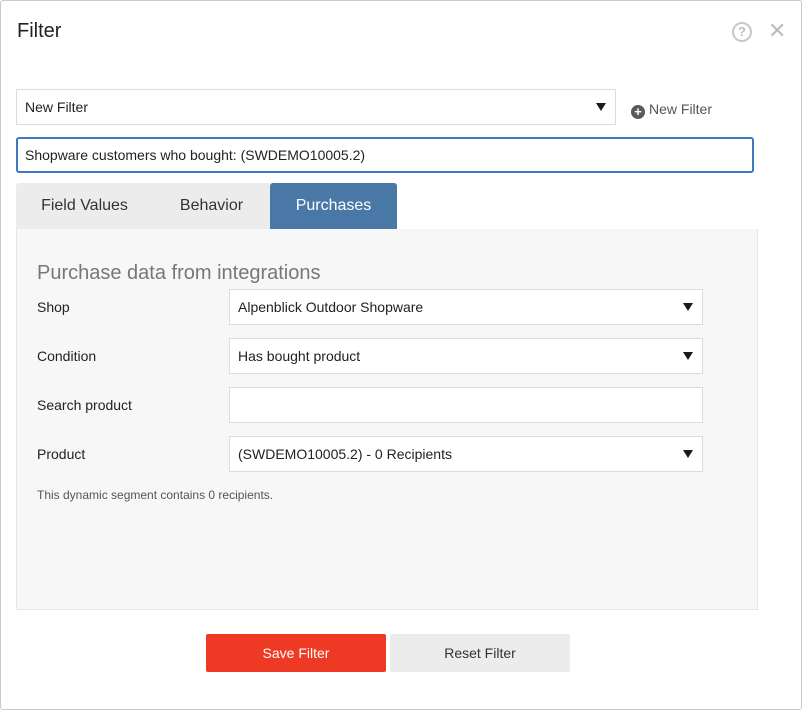 This screenshot has height=710, width=802. I want to click on condition-select: Has bought product, so click(466, 356).